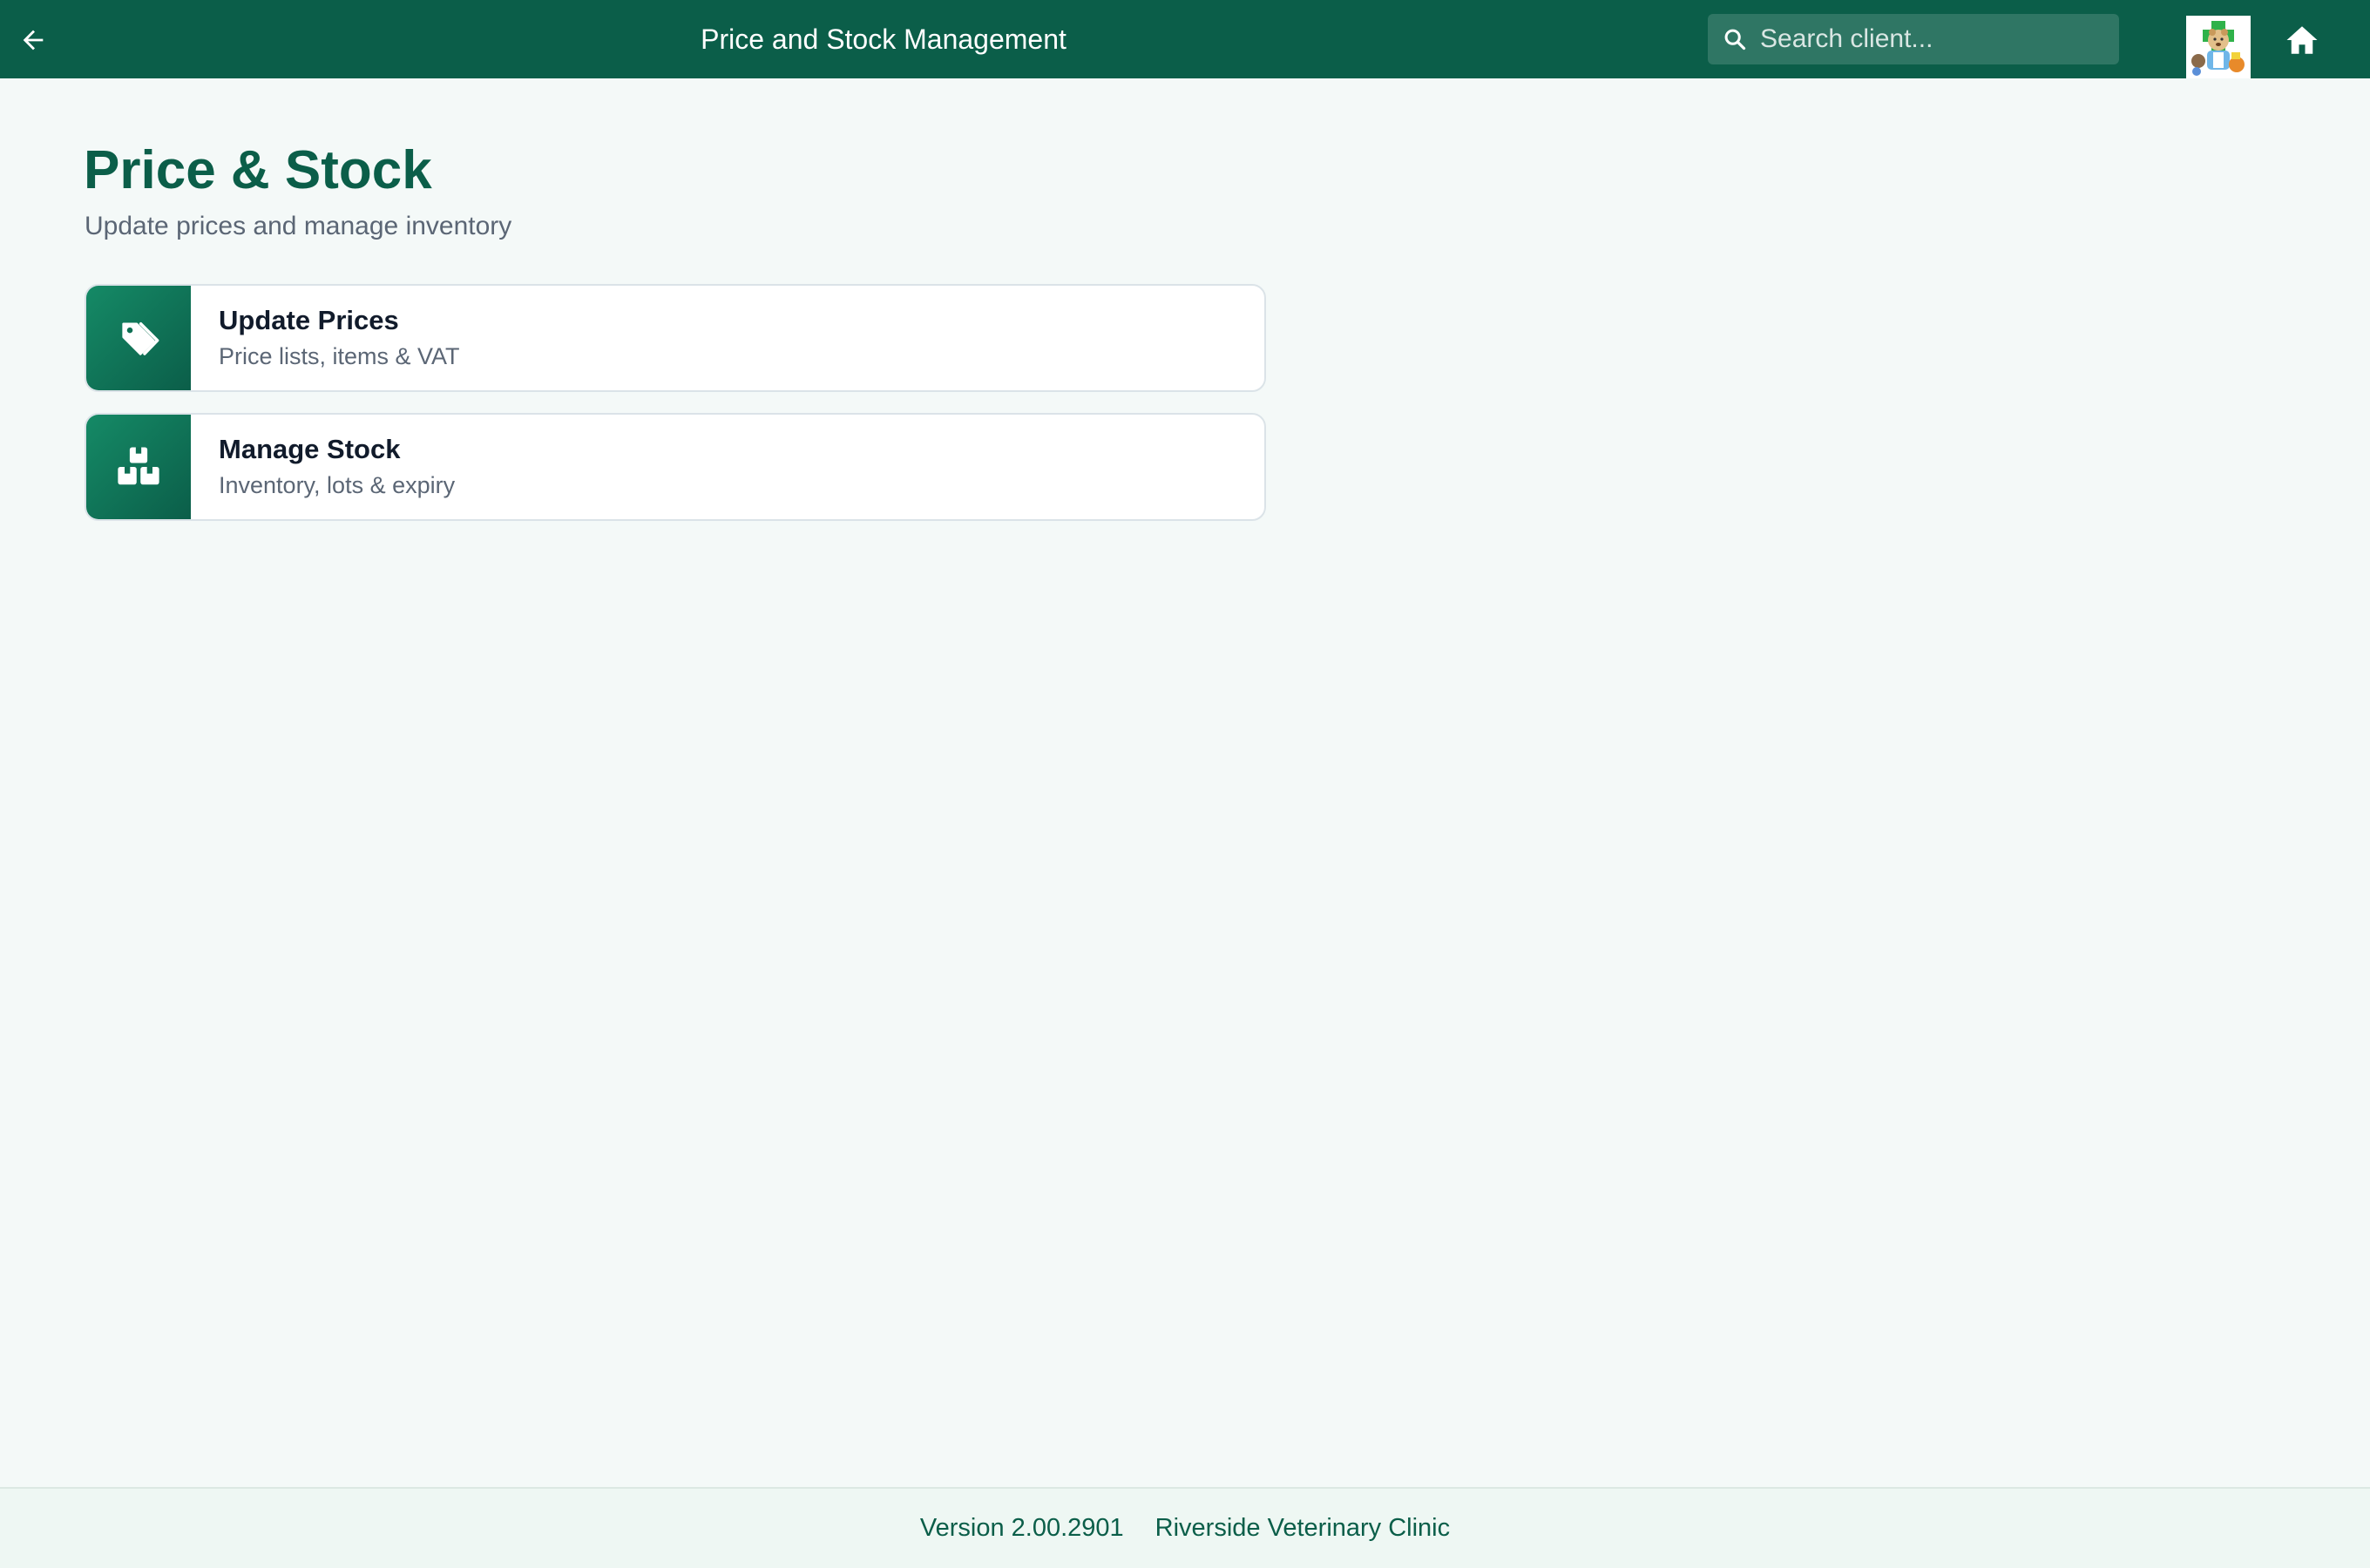 This screenshot has height=1568, width=2370. I want to click on update-prices-card: Update Prices Price lists, items & VAT, so click(675, 338).